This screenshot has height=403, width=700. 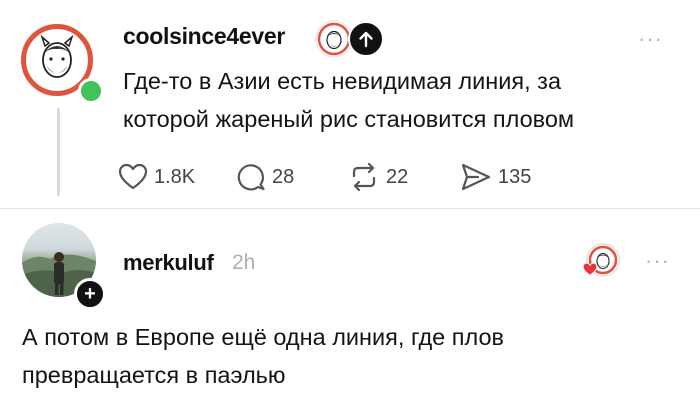 I want to click on follow-plus-button: +, so click(x=90, y=294).